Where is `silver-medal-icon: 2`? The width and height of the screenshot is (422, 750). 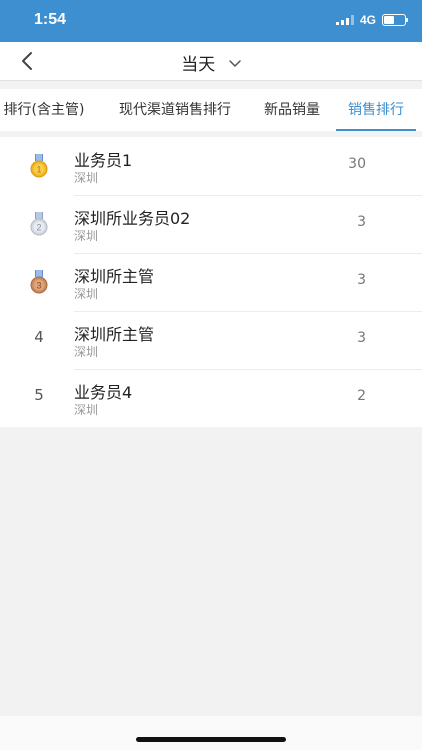
silver-medal-icon: 2 is located at coordinates (39, 224).